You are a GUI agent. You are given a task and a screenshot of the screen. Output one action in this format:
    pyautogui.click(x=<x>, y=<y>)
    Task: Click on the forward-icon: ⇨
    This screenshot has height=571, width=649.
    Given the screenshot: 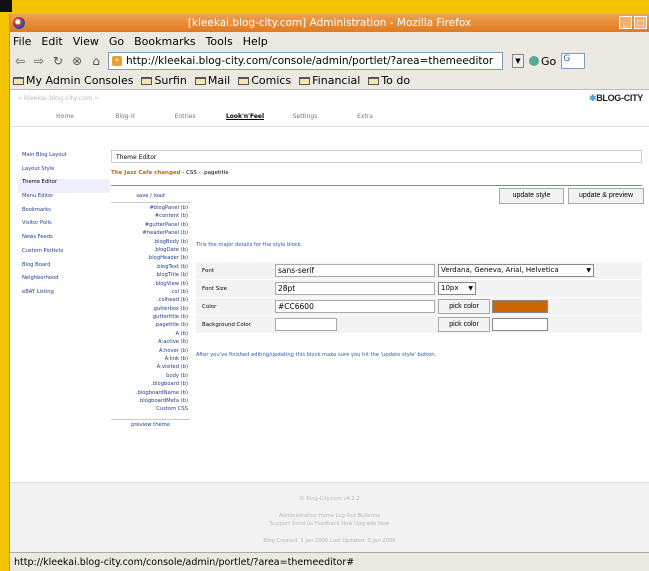 What is the action you would take?
    pyautogui.click(x=39, y=61)
    